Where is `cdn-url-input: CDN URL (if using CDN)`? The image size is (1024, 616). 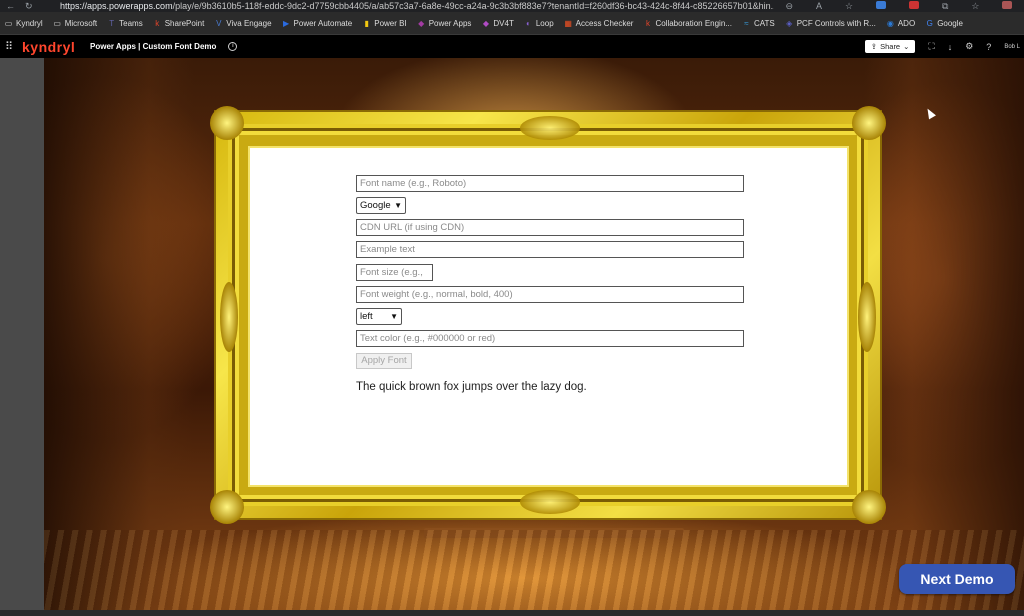
cdn-url-input: CDN URL (if using CDN) is located at coordinates (550, 227).